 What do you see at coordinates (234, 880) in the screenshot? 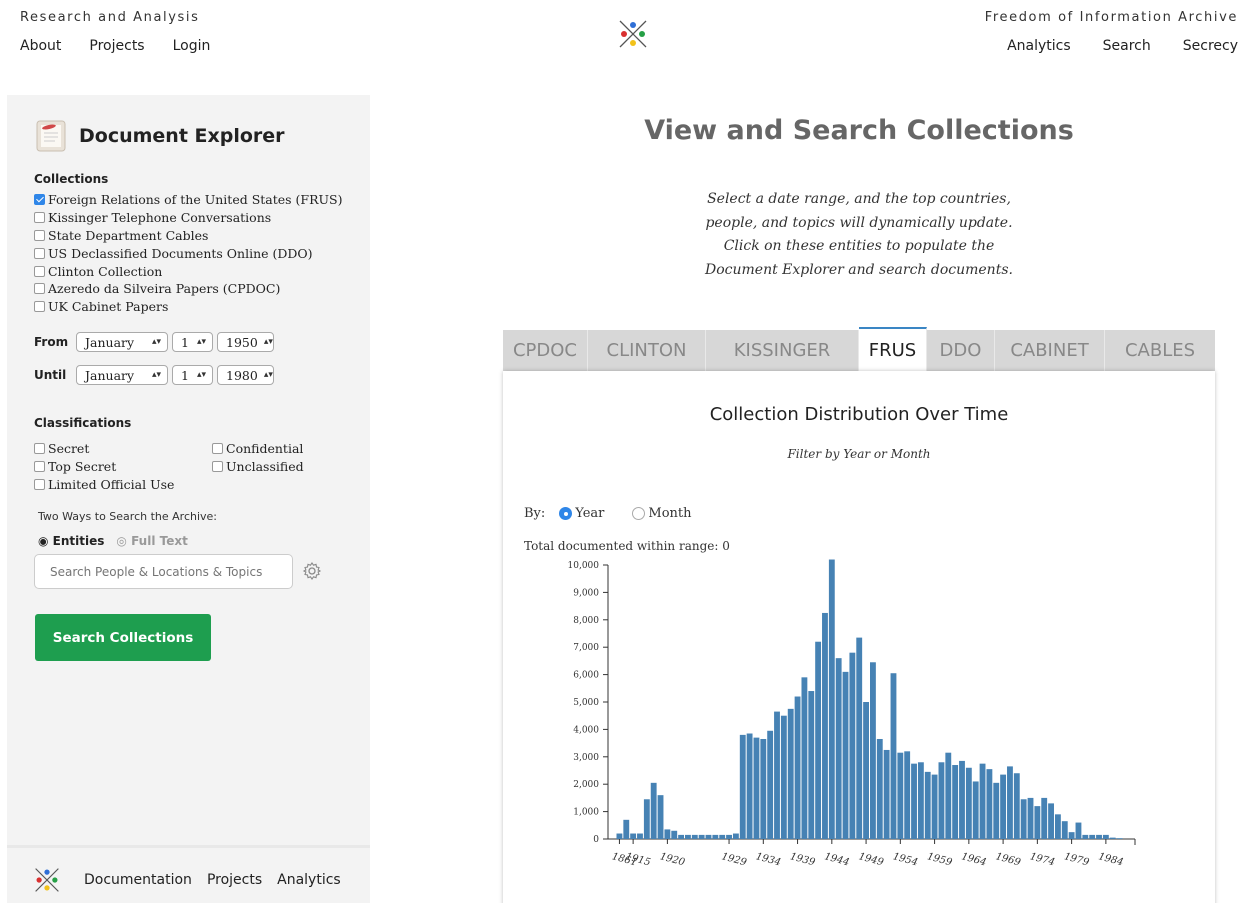
I see `footer-projects-link: Projects` at bounding box center [234, 880].